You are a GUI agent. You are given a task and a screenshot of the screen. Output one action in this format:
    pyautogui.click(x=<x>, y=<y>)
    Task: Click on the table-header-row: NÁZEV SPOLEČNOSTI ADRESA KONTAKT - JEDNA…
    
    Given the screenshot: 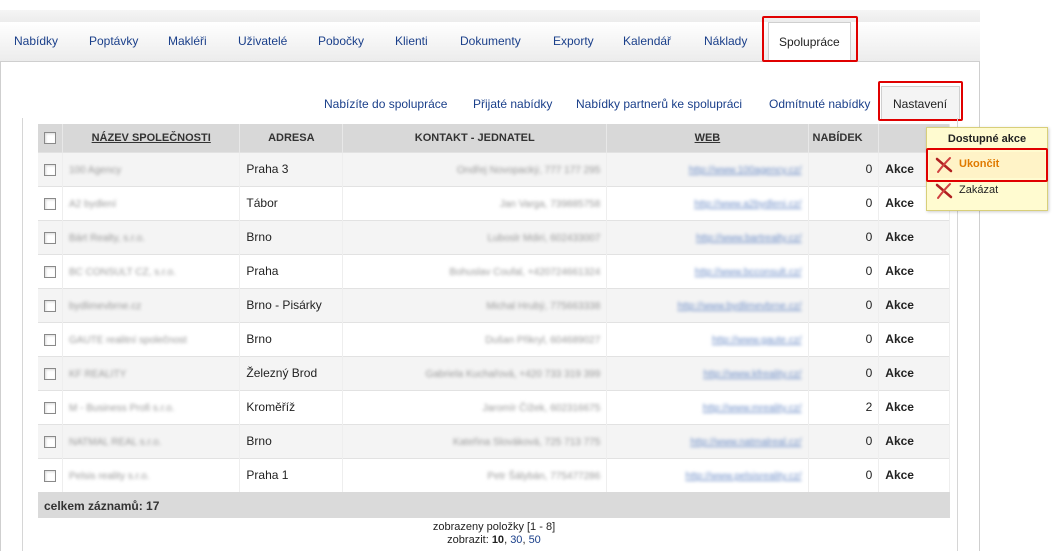 What is the action you would take?
    pyautogui.click(x=494, y=138)
    